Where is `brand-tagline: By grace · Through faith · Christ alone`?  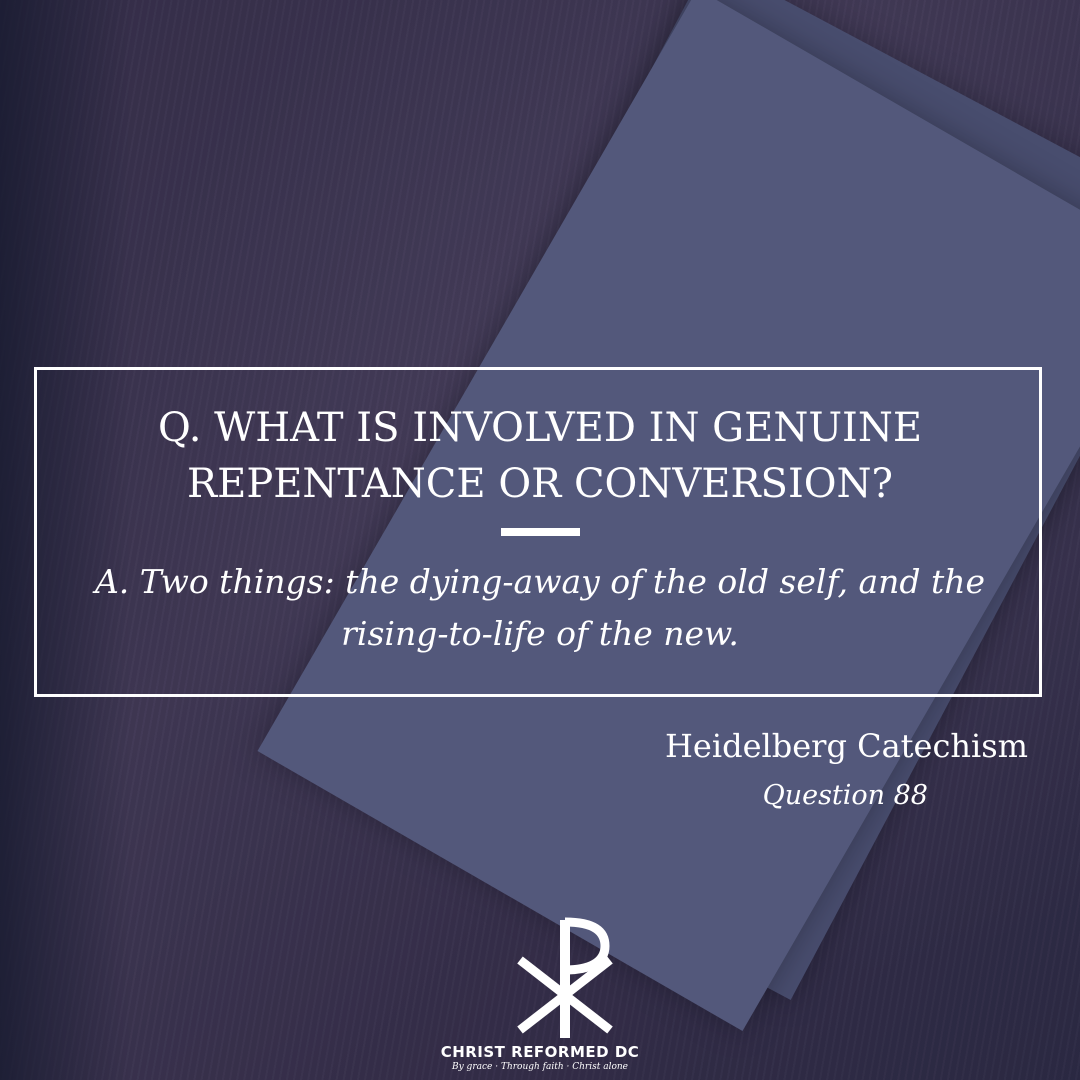 brand-tagline: By grace · Through faith · Christ alone is located at coordinates (540, 1067).